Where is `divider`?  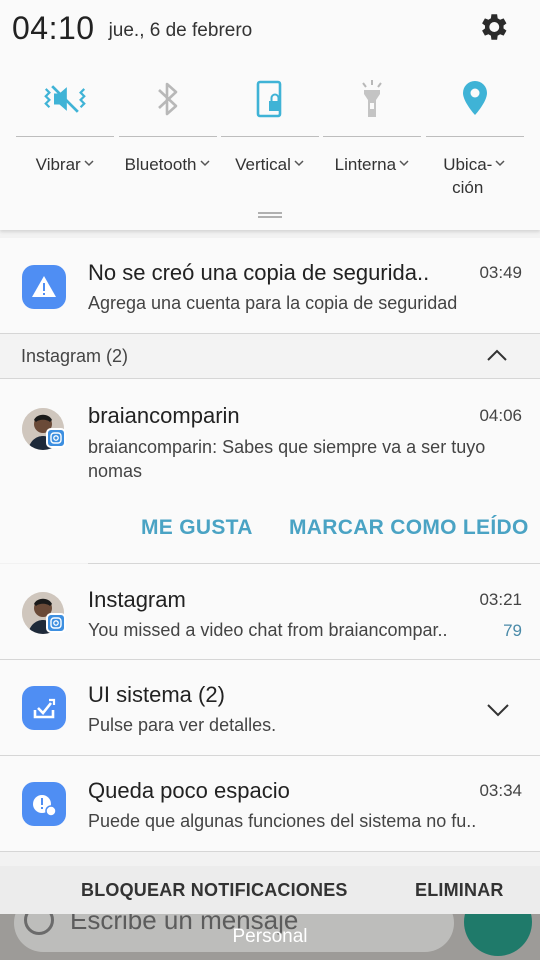 divider is located at coordinates (270, 851).